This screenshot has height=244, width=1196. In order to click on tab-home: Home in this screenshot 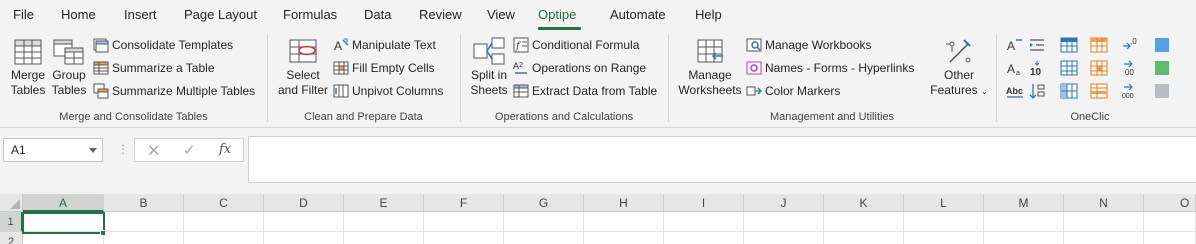, I will do `click(78, 14)`.